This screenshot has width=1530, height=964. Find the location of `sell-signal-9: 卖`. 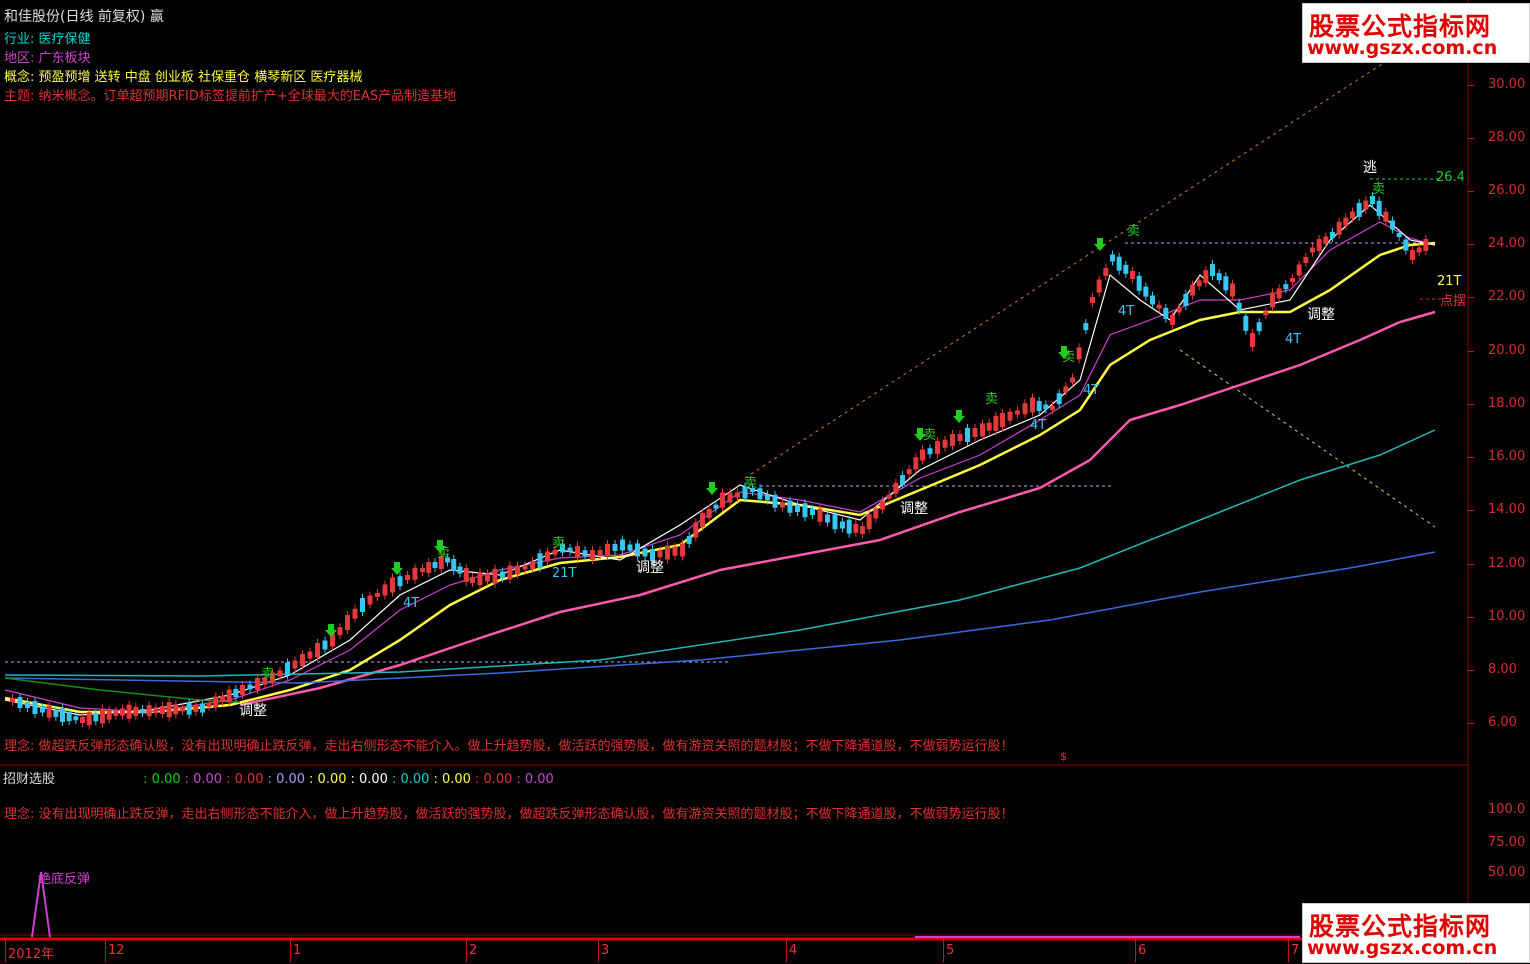

sell-signal-9: 卖 is located at coordinates (268, 674).